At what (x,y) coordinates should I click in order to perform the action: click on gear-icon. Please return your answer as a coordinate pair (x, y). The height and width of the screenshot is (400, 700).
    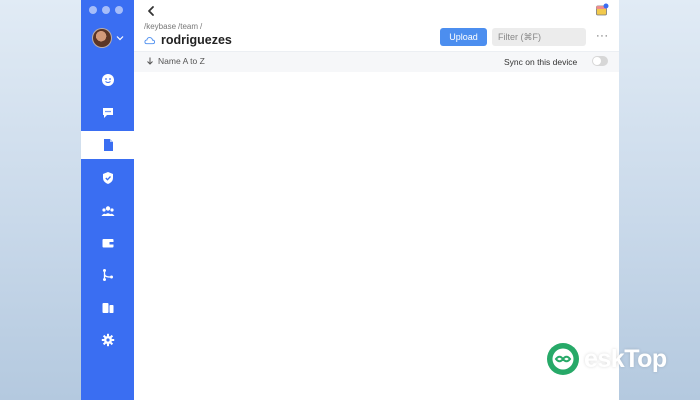
    Looking at the image, I should click on (107, 340).